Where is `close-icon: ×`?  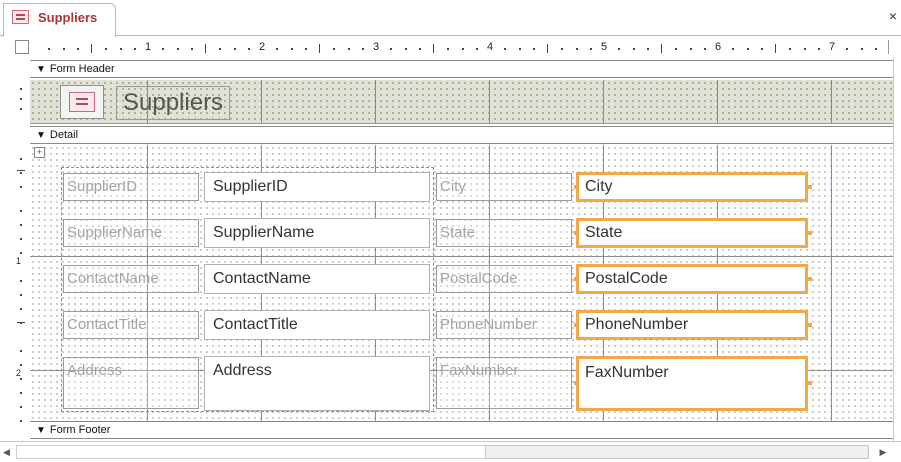 close-icon: × is located at coordinates (893, 16).